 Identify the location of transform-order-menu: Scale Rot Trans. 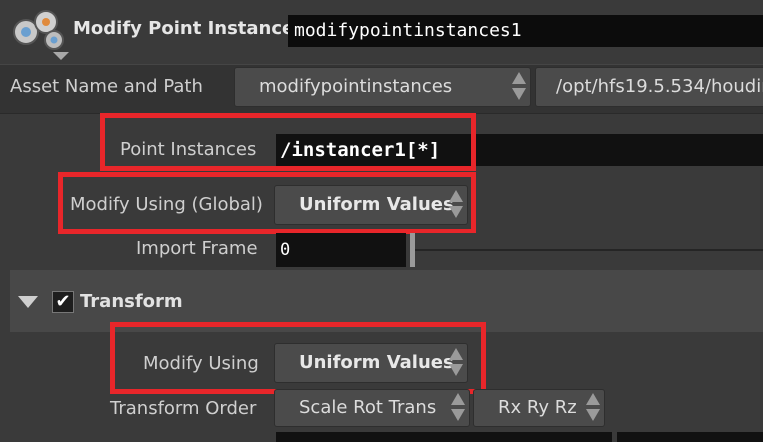
(372, 408).